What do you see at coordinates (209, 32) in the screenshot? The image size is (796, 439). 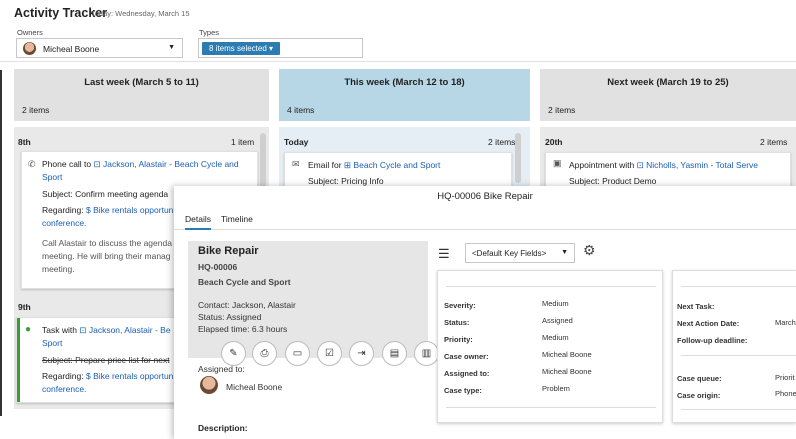 I see `types-label: Types` at bounding box center [209, 32].